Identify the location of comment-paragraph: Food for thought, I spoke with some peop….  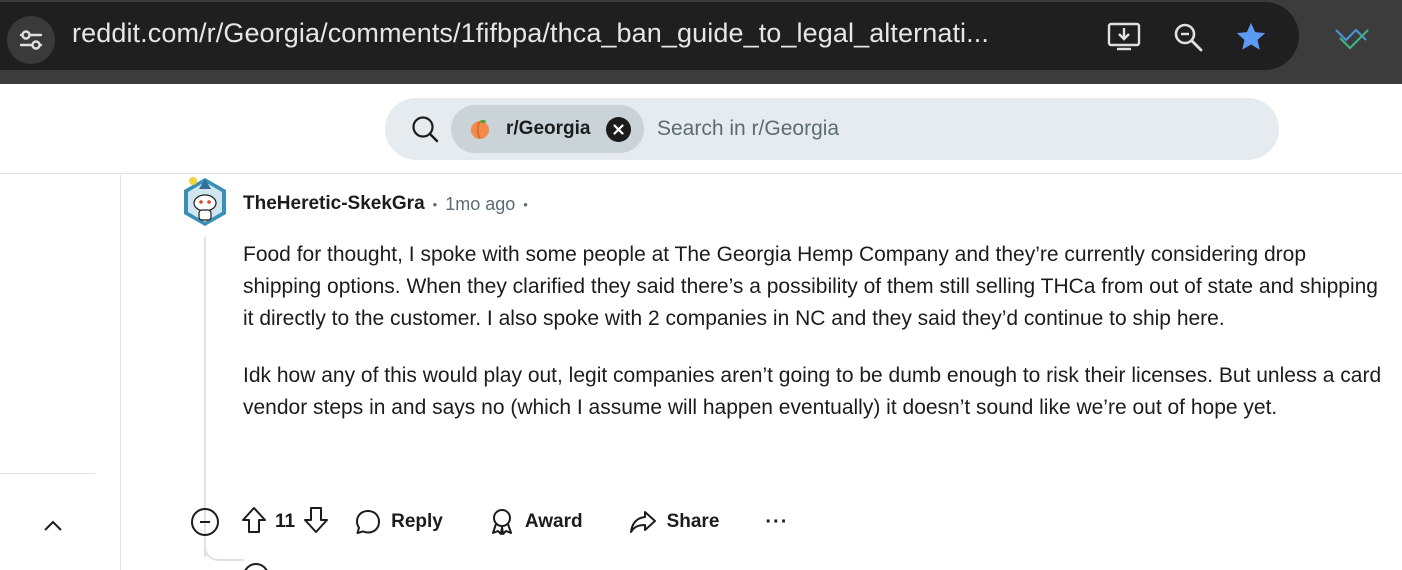
(810, 286).